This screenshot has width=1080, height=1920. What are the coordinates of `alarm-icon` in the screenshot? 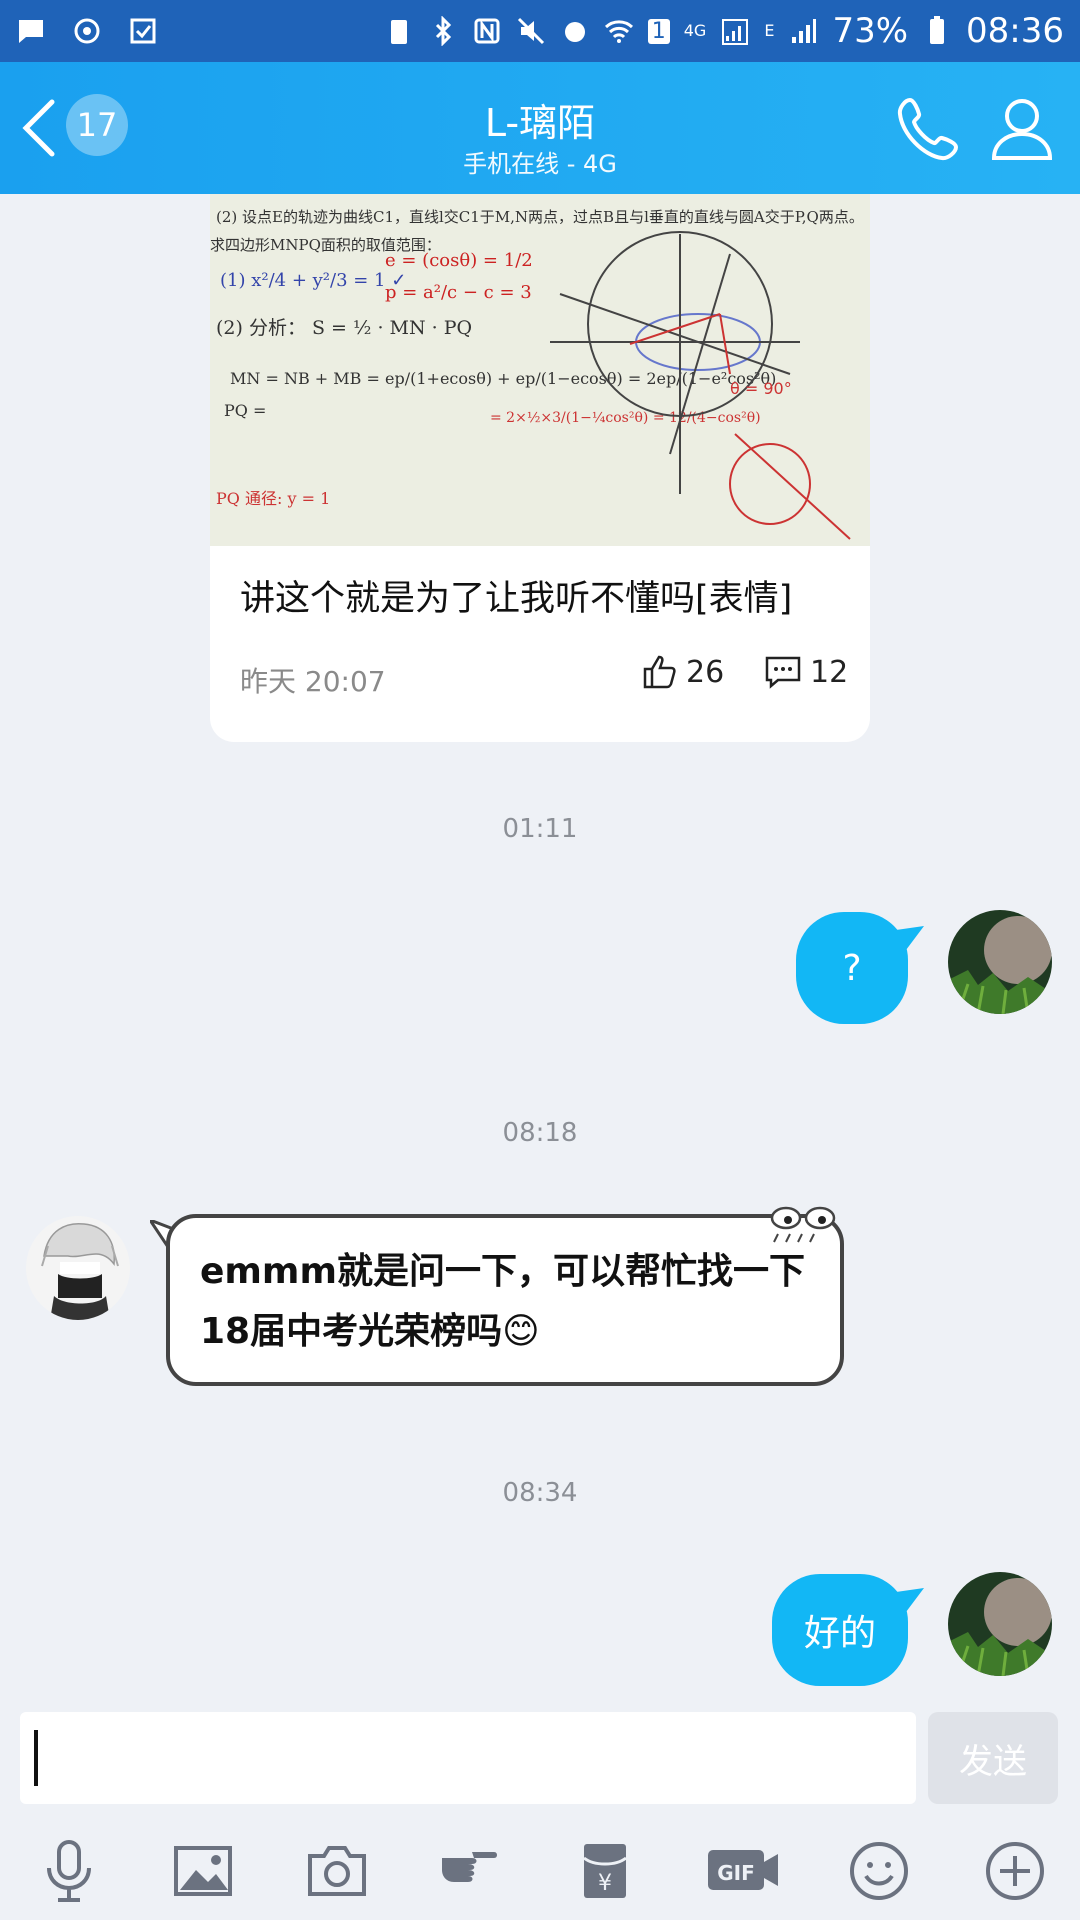 It's located at (575, 31).